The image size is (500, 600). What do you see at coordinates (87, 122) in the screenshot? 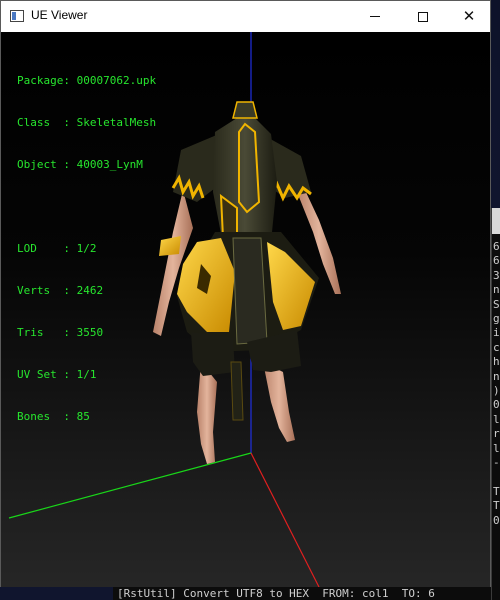
I see `info-class: Class : SkeletalMesh` at bounding box center [87, 122].